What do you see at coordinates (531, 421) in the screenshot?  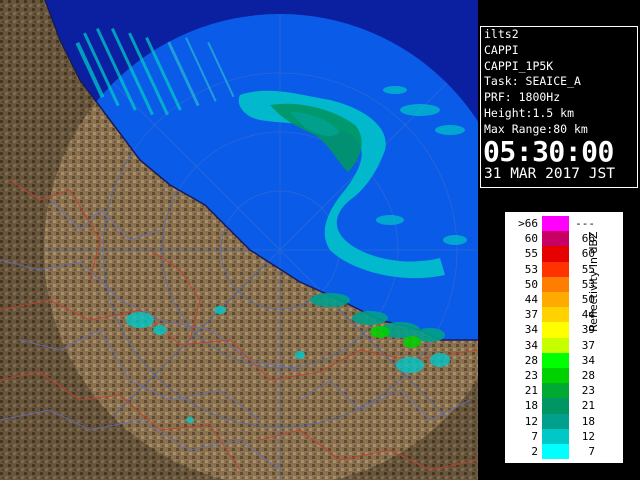 I see `legend-lower-value: 12` at bounding box center [531, 421].